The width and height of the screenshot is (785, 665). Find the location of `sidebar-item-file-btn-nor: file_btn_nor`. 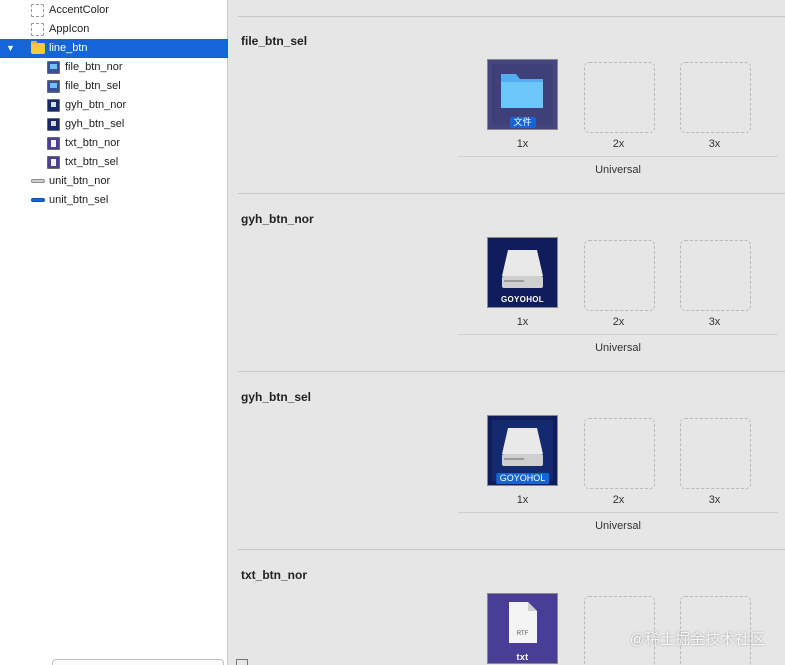

sidebar-item-file-btn-nor: file_btn_nor is located at coordinates (114, 67).